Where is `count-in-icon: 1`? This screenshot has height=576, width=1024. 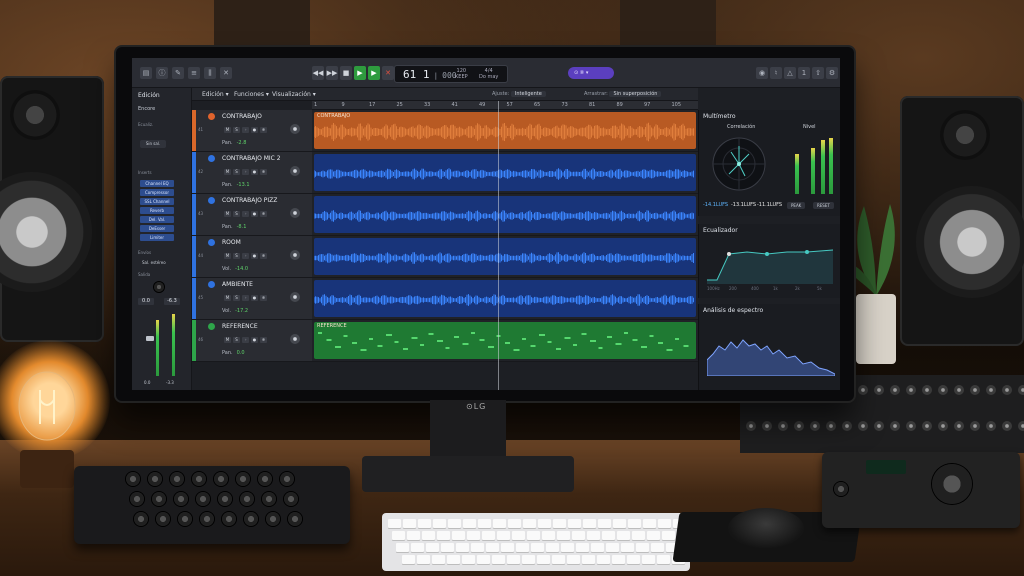
count-in-icon: 1 is located at coordinates (804, 73).